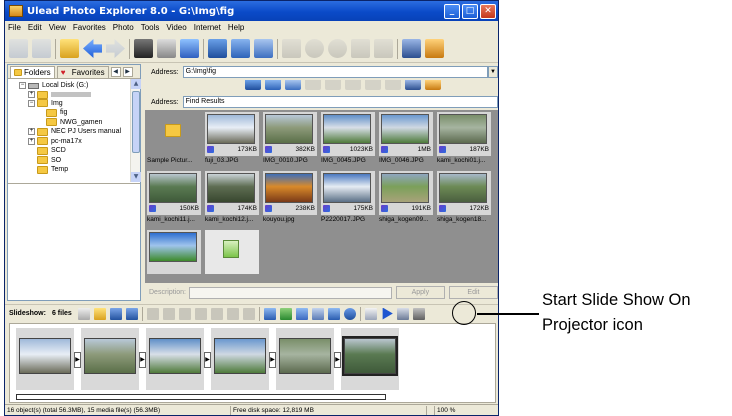 The image size is (732, 416). Describe the element at coordinates (273, 85) in the screenshot. I see `image-view-icon` at that location.